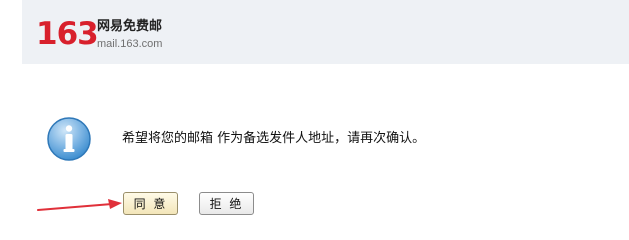  Describe the element at coordinates (67, 34) in the screenshot. I see `logo-163: 163` at that location.